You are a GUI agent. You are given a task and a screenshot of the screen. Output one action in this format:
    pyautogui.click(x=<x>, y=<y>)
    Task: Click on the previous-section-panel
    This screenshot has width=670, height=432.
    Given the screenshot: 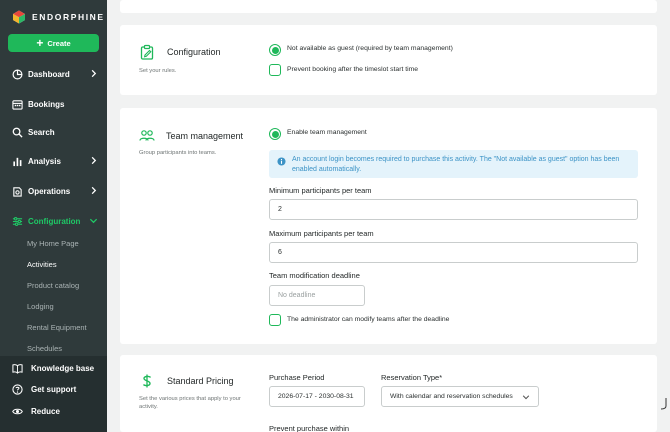 What is the action you would take?
    pyautogui.click(x=388, y=6)
    